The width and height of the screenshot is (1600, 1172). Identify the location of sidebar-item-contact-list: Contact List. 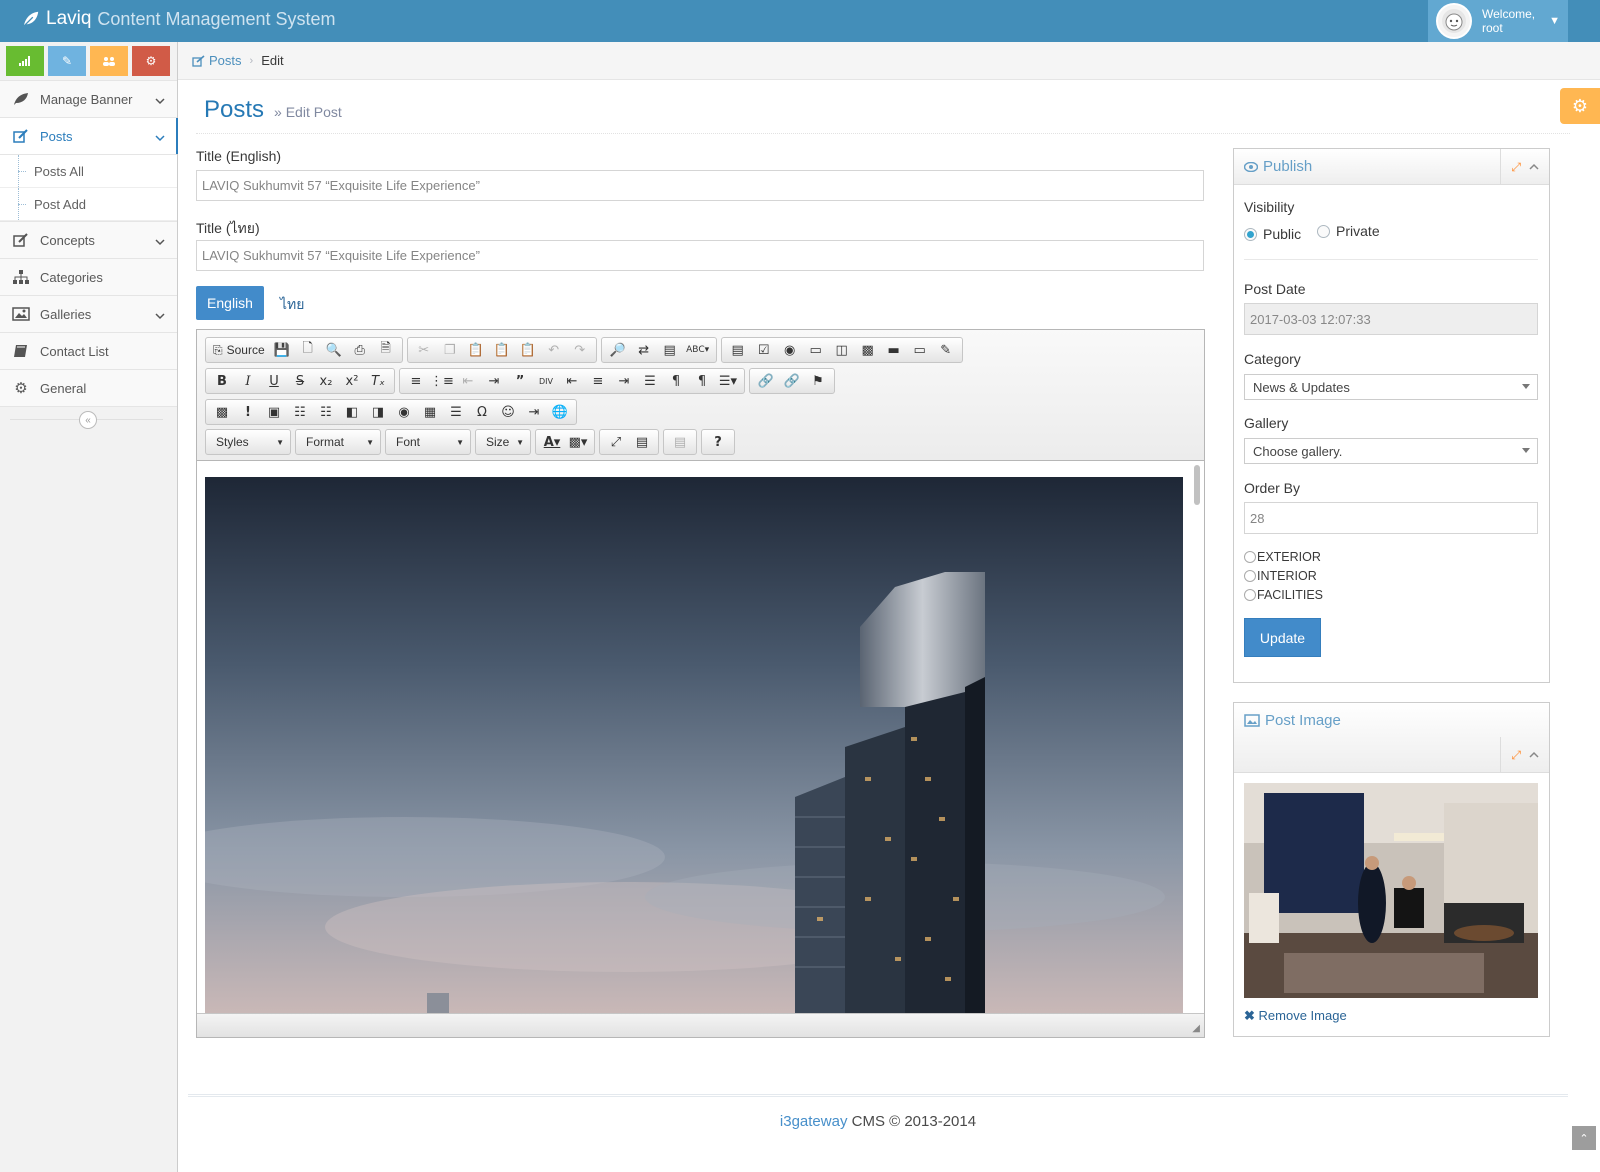
(88, 350).